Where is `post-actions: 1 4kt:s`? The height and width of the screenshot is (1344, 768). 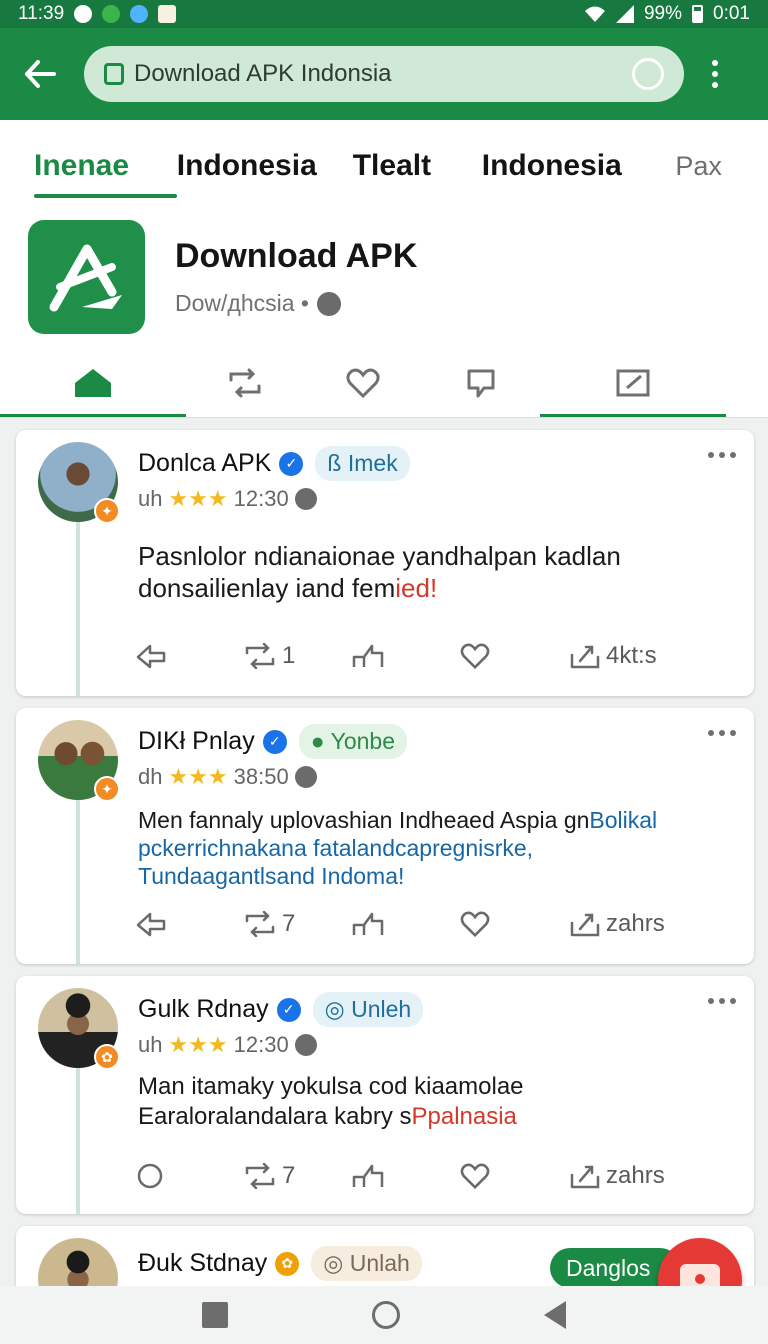
post-actions: 1 4kt:s is located at coordinates (415, 656).